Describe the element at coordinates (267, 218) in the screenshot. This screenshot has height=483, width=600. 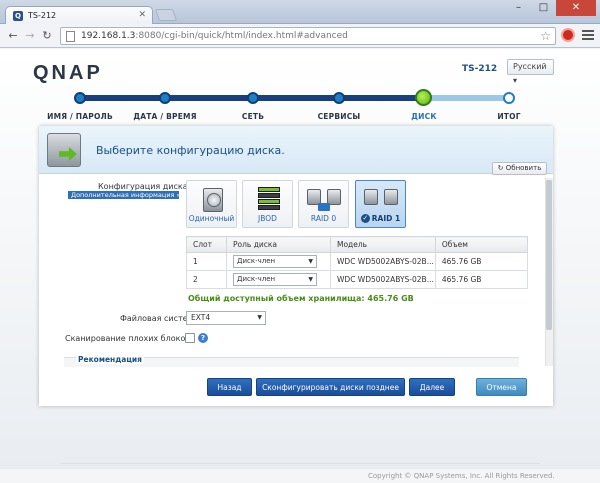
I see `raid-option-label: JBOD` at that location.